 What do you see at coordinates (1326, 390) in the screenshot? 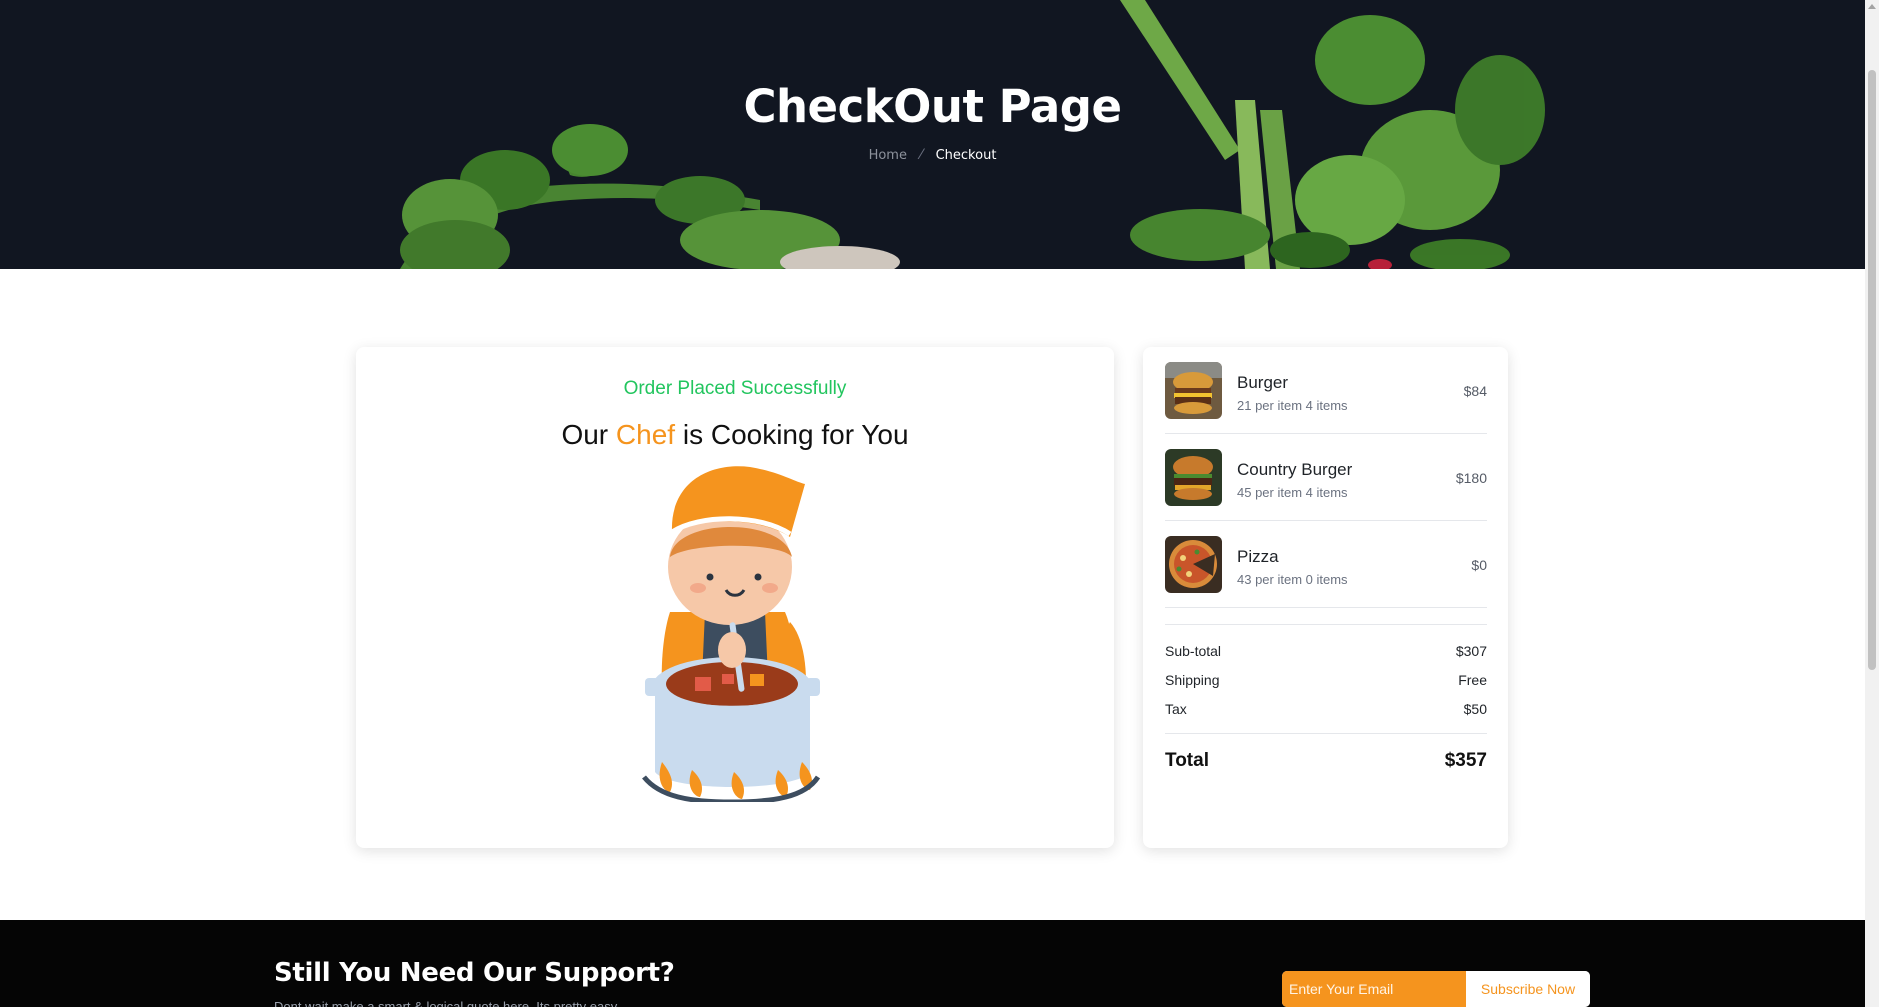
I see `order-item: Burger 21 per item 4 items $84` at bounding box center [1326, 390].